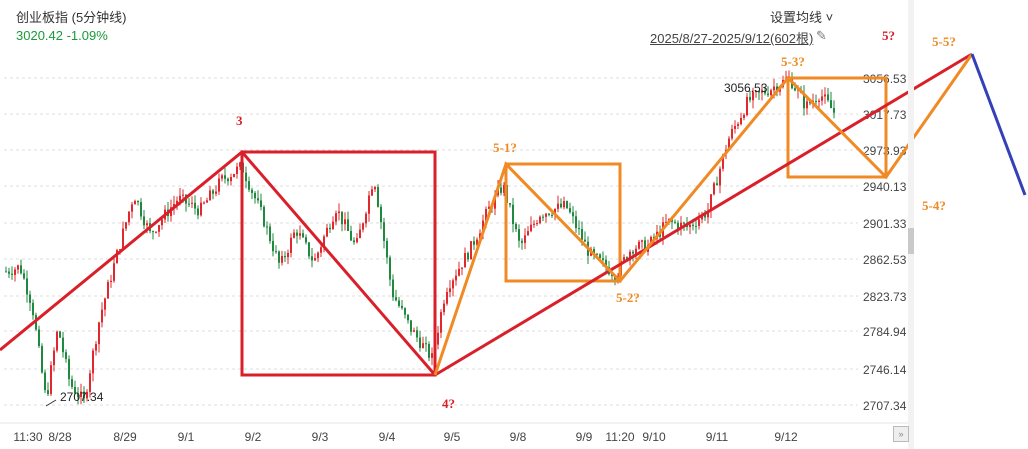 The height and width of the screenshot is (449, 1028). What do you see at coordinates (505, 147) in the screenshot?
I see `wave-label: 5-1?` at bounding box center [505, 147].